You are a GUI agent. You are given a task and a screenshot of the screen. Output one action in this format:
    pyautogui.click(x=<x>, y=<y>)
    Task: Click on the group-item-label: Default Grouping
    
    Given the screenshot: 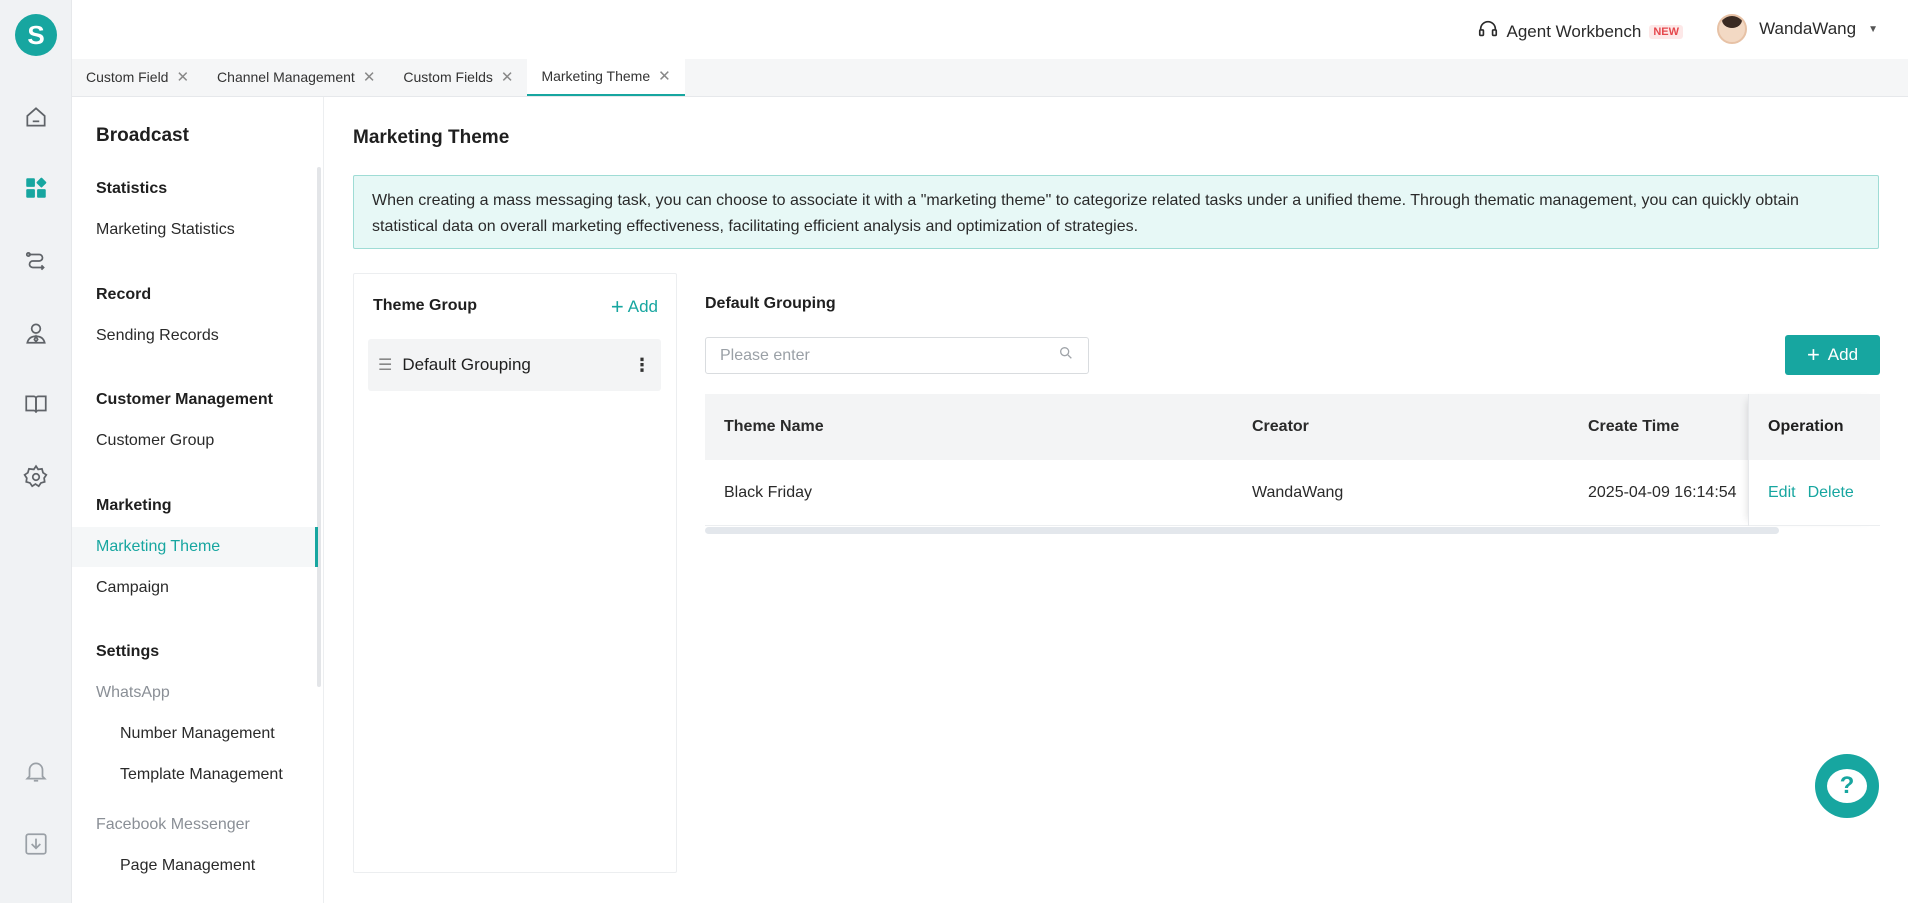 What is the action you would take?
    pyautogui.click(x=466, y=364)
    